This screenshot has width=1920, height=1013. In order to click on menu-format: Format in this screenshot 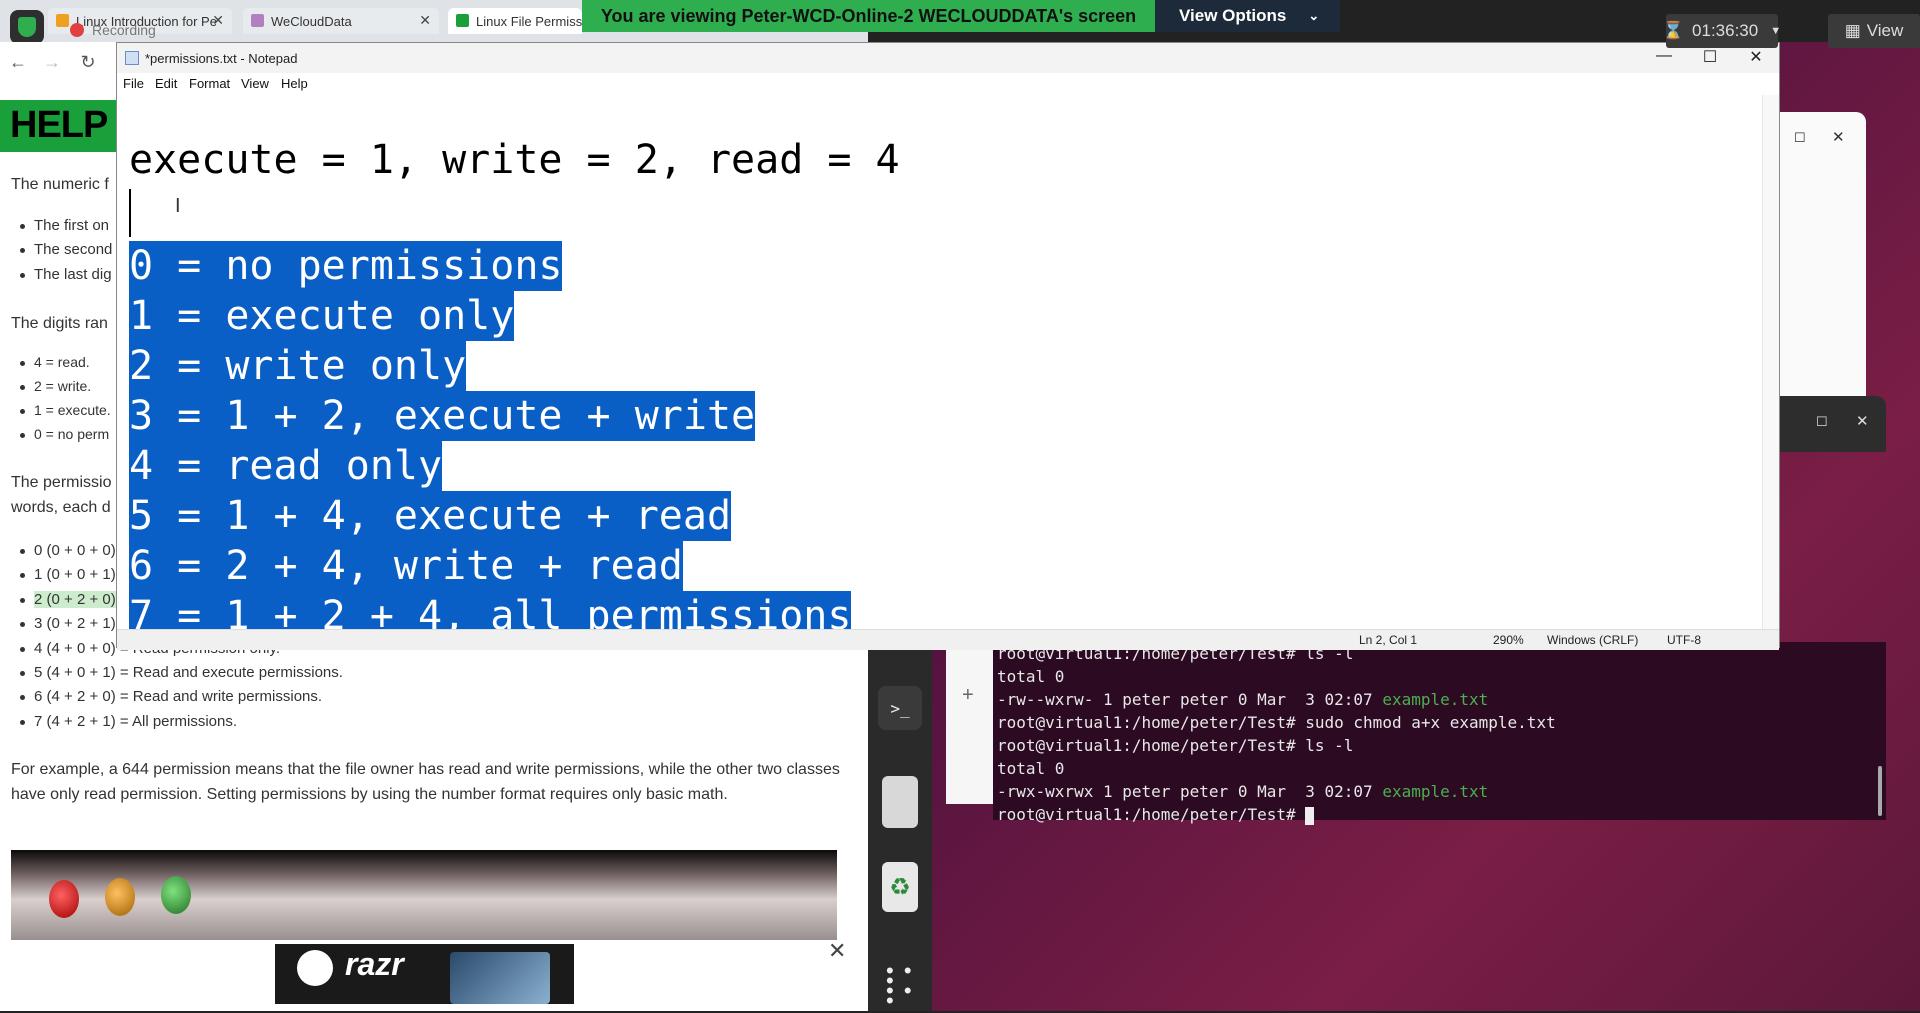, I will do `click(209, 83)`.